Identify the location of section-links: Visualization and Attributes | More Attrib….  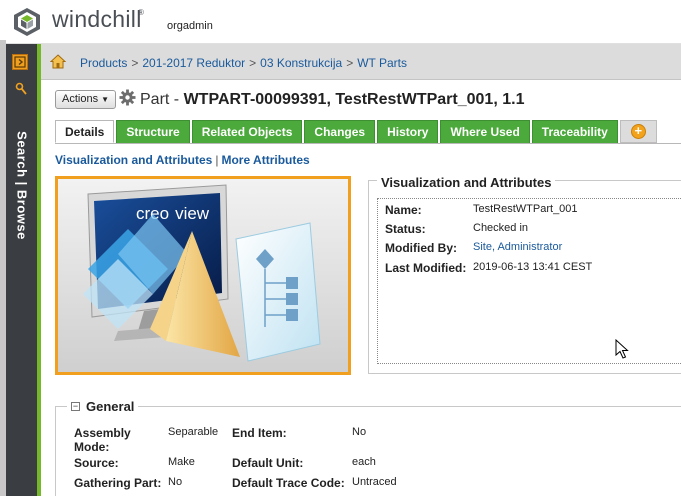
(182, 160).